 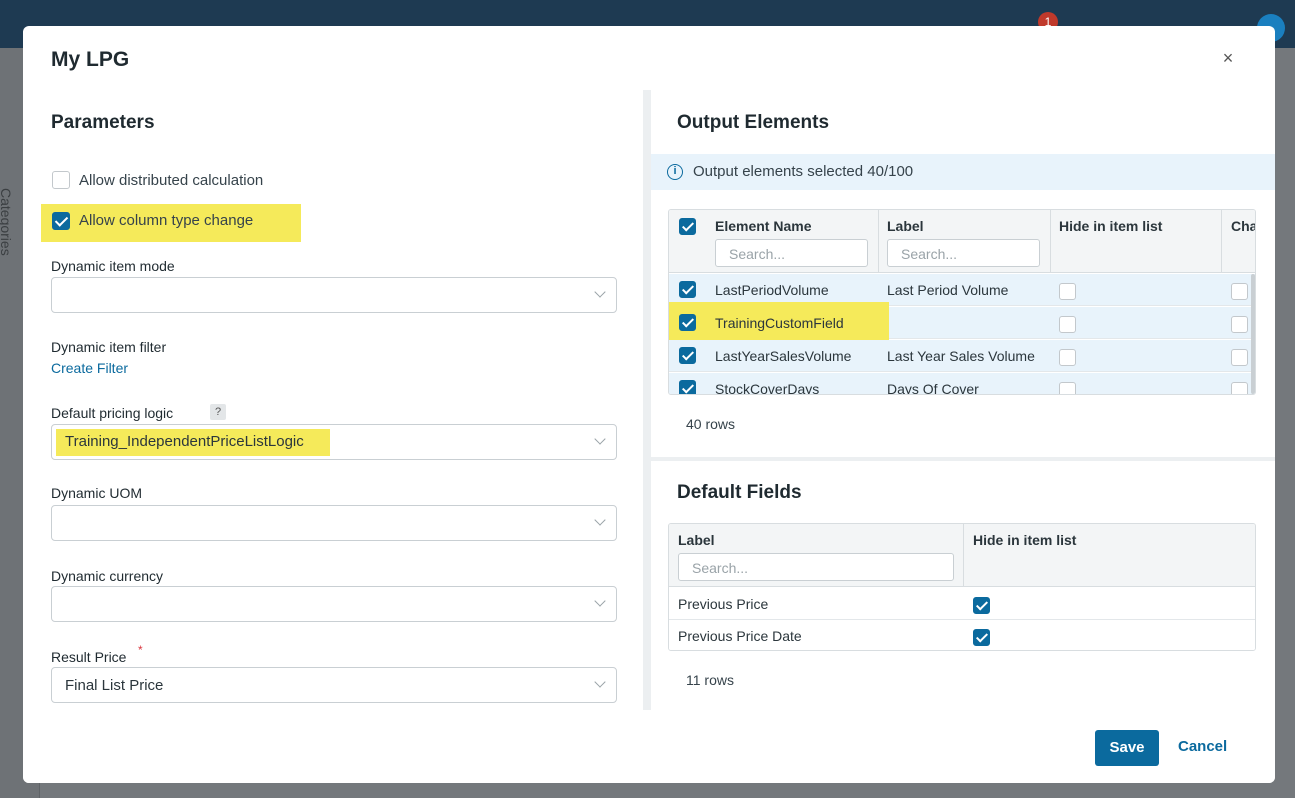 I want to click on output-row-count: 40 rows, so click(x=711, y=424).